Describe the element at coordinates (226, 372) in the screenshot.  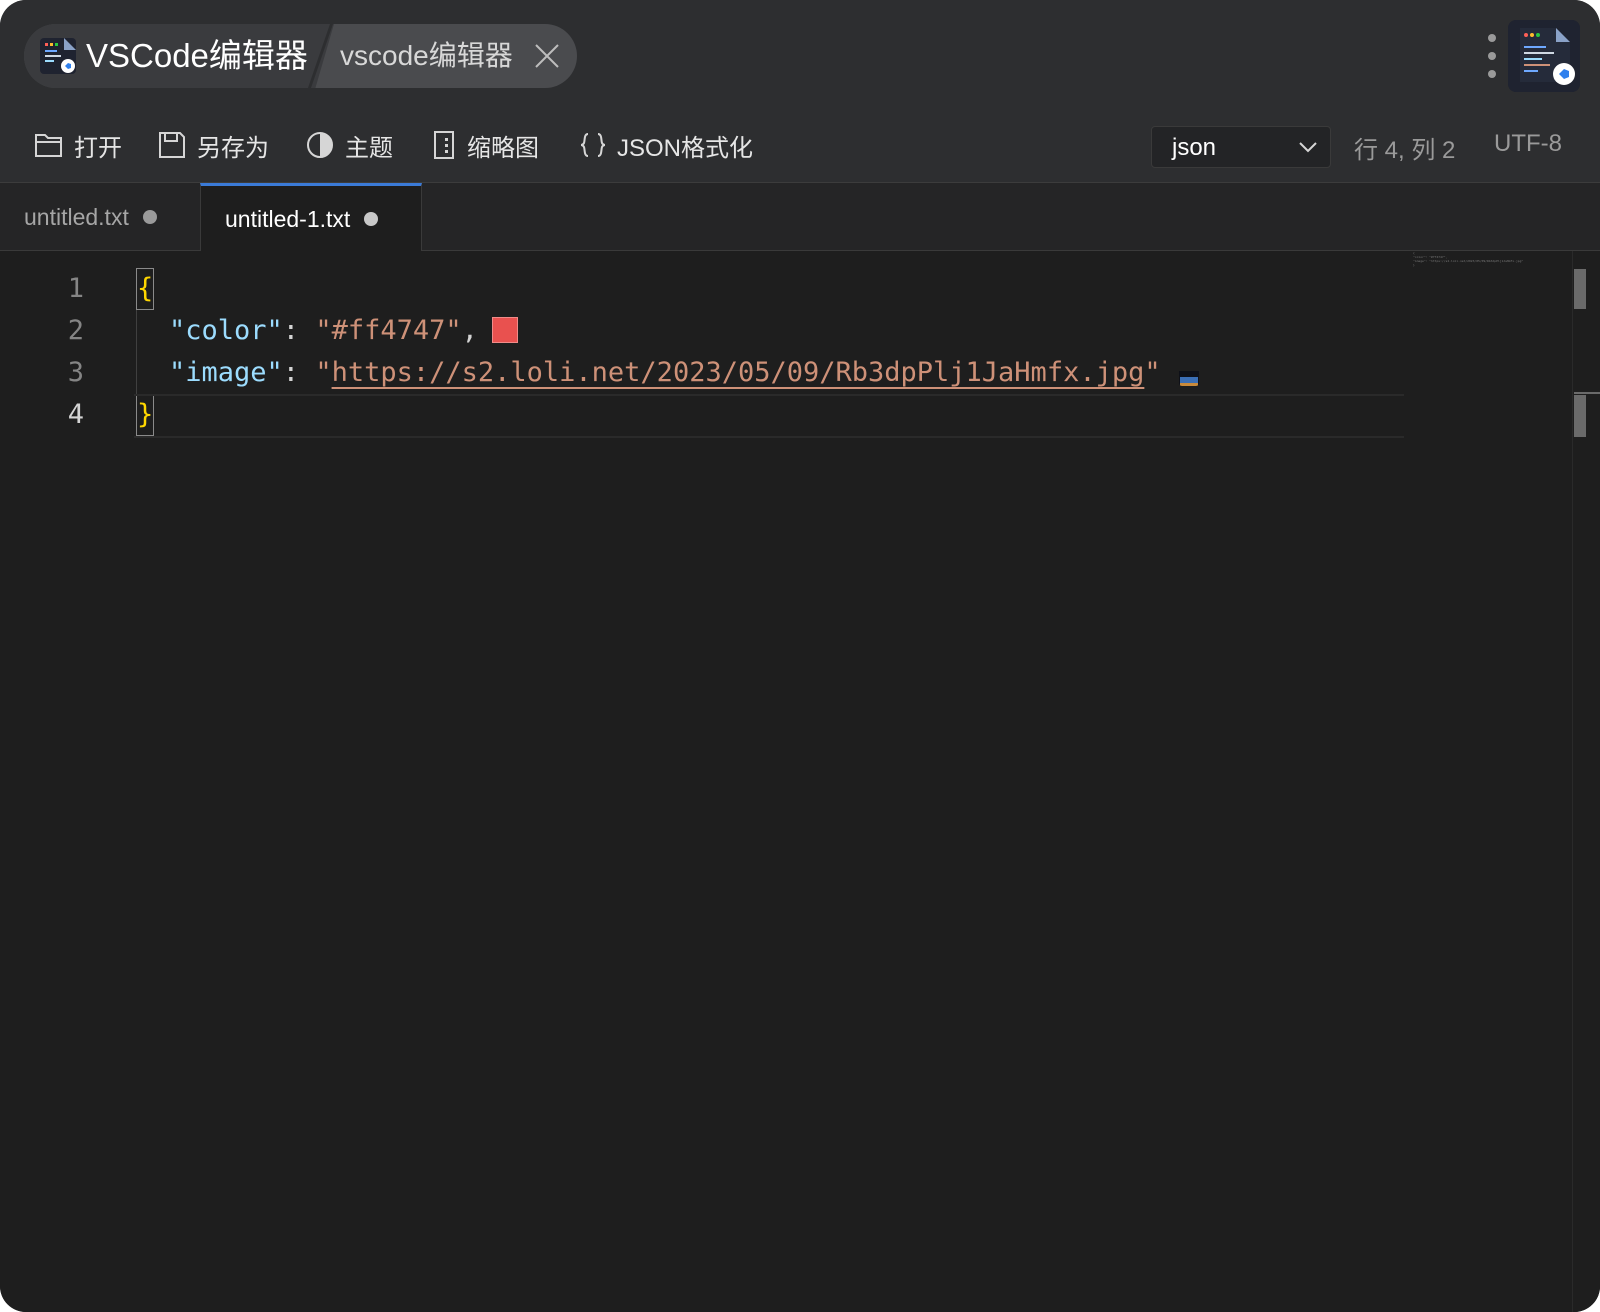
I see `json-key: "image"` at that location.